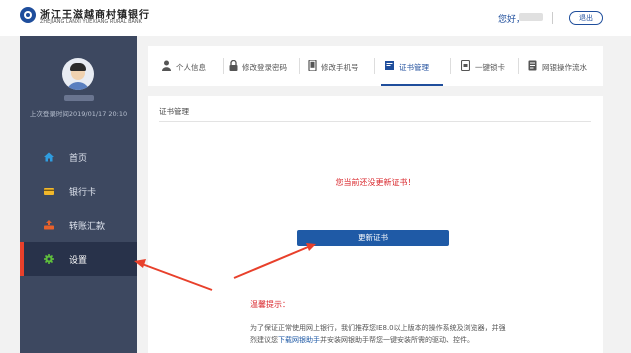 The width and height of the screenshot is (631, 353). Describe the element at coordinates (225, 267) in the screenshot. I see `annotation-arrows` at that location.